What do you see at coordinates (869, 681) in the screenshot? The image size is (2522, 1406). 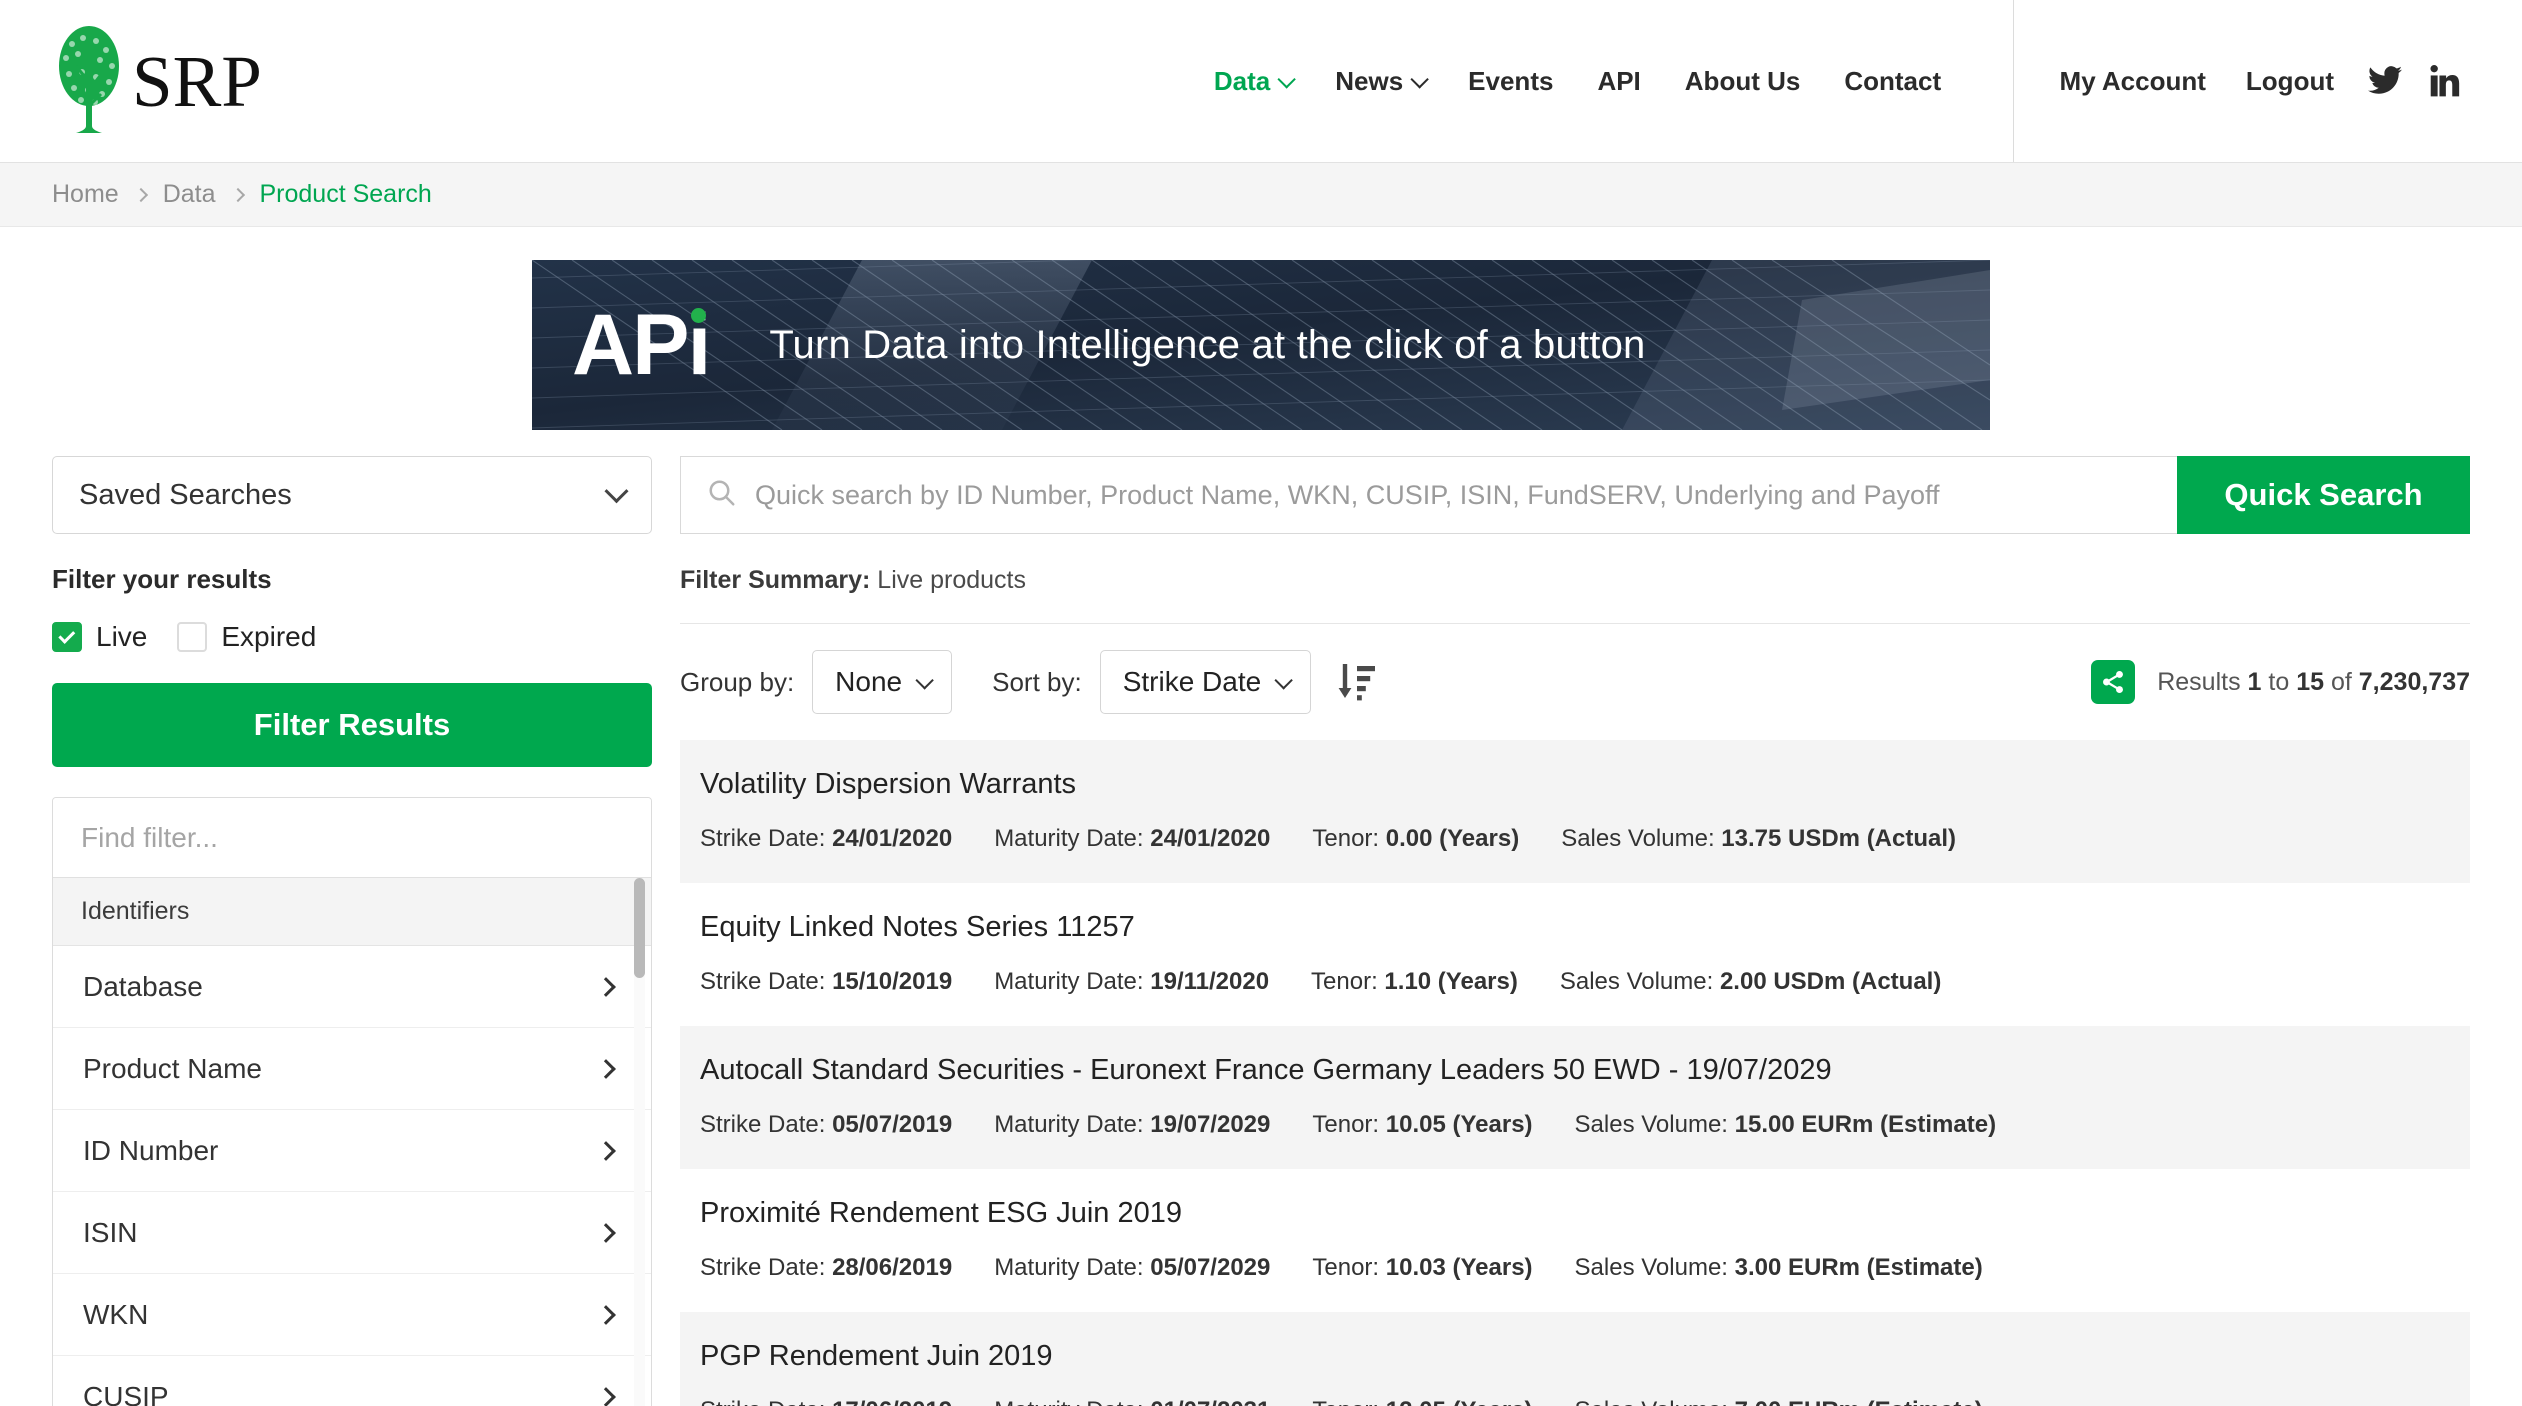 I see `group-by-value: None` at bounding box center [869, 681].